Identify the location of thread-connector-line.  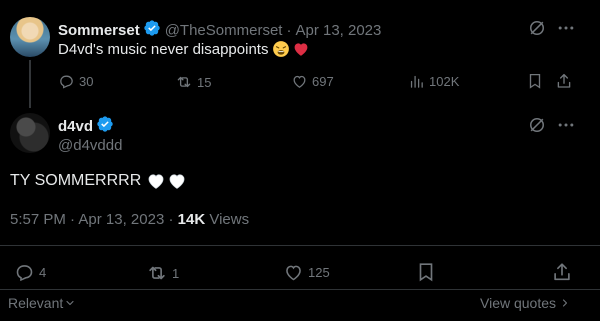
(30, 84).